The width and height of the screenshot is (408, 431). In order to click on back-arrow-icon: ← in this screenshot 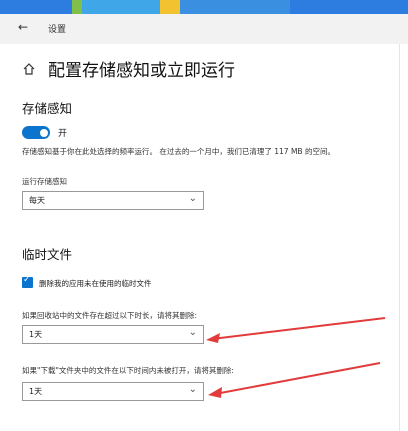, I will do `click(23, 27)`.